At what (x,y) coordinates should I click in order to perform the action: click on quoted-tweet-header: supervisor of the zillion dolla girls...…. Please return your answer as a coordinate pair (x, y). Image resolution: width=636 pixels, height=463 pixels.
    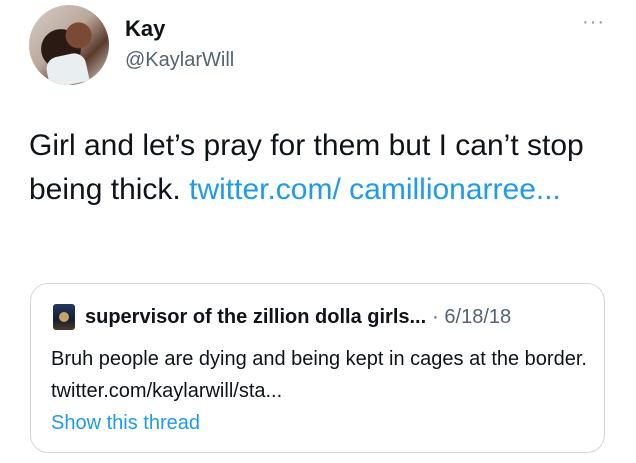
    Looking at the image, I should click on (282, 317).